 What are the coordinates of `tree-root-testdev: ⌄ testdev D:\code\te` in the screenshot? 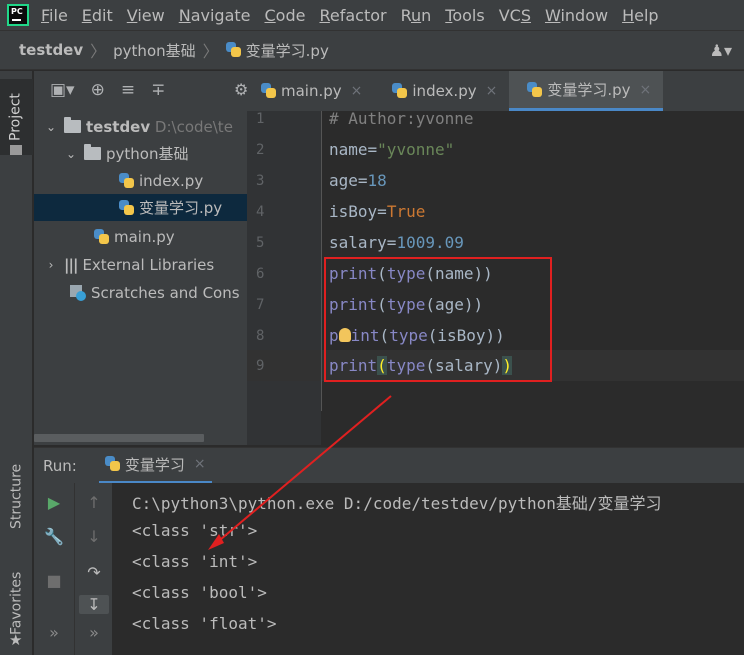 It's located at (140, 126).